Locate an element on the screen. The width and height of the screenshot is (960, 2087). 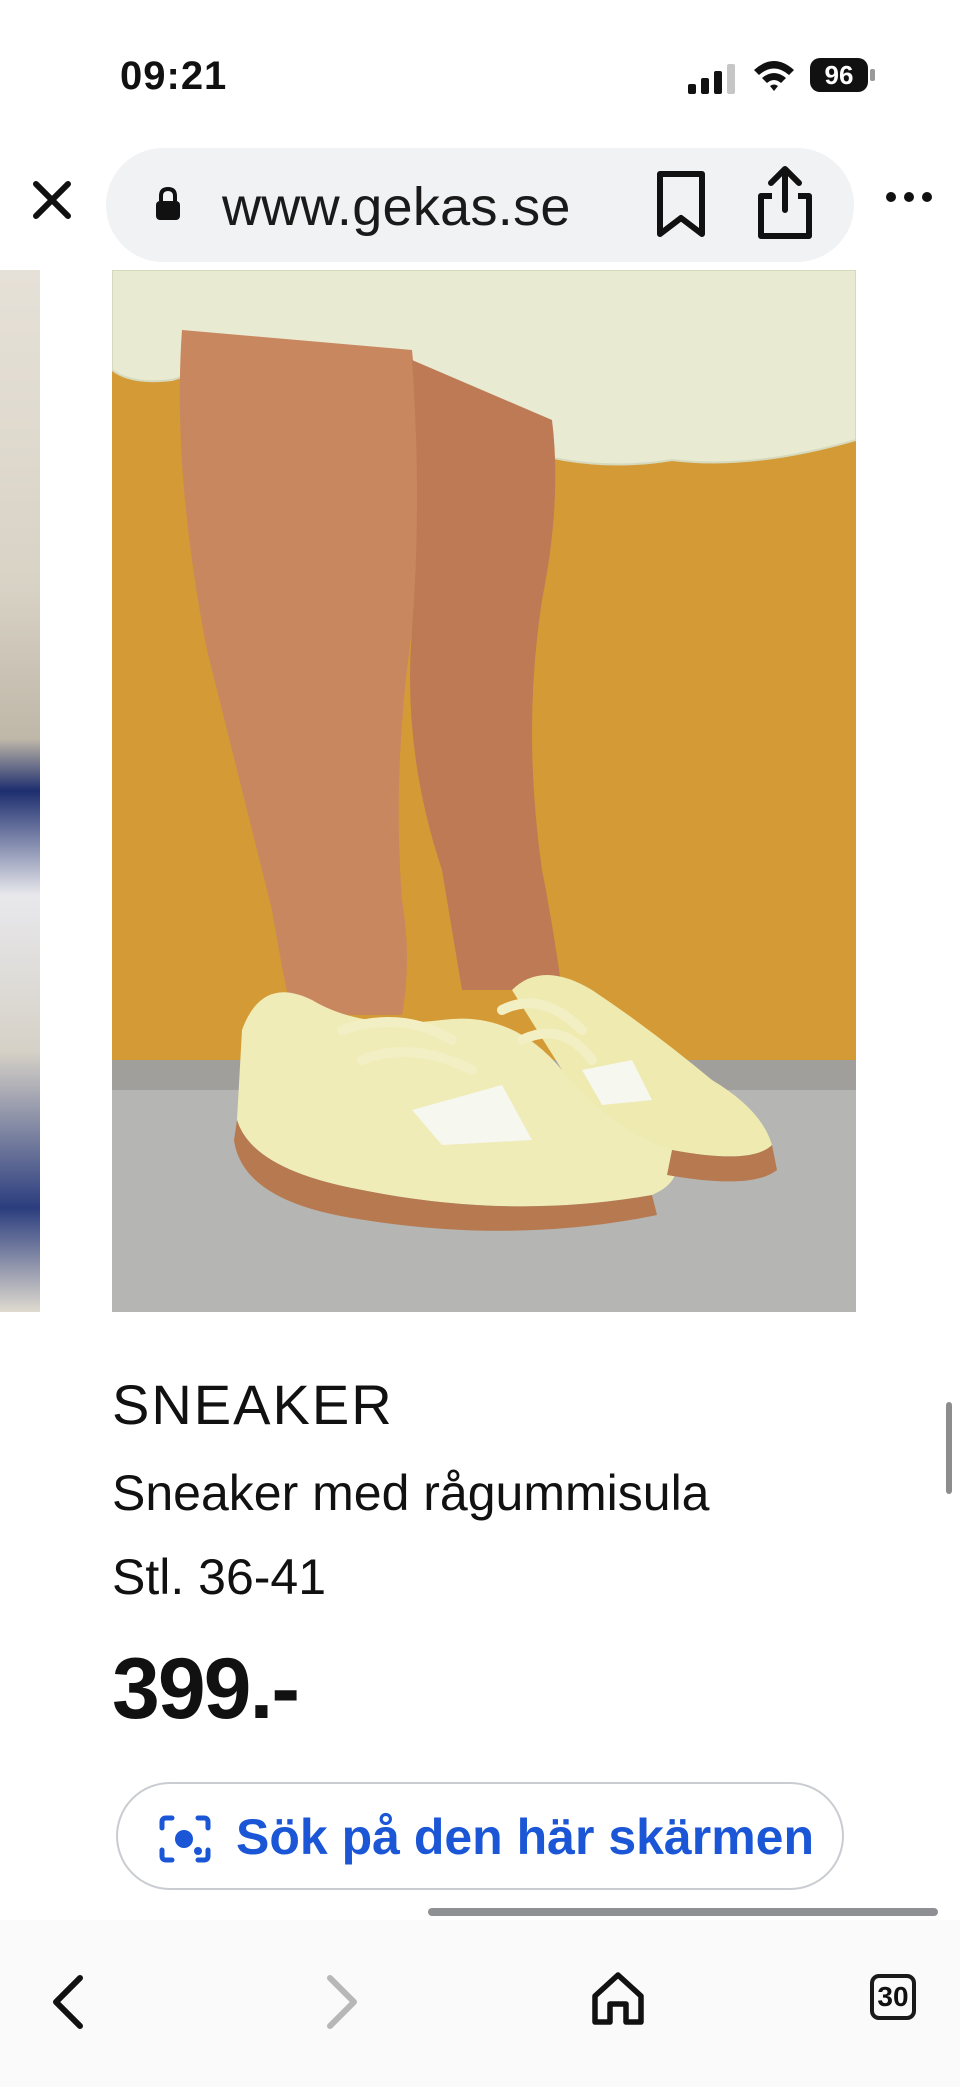
close-icon is located at coordinates (52, 200).